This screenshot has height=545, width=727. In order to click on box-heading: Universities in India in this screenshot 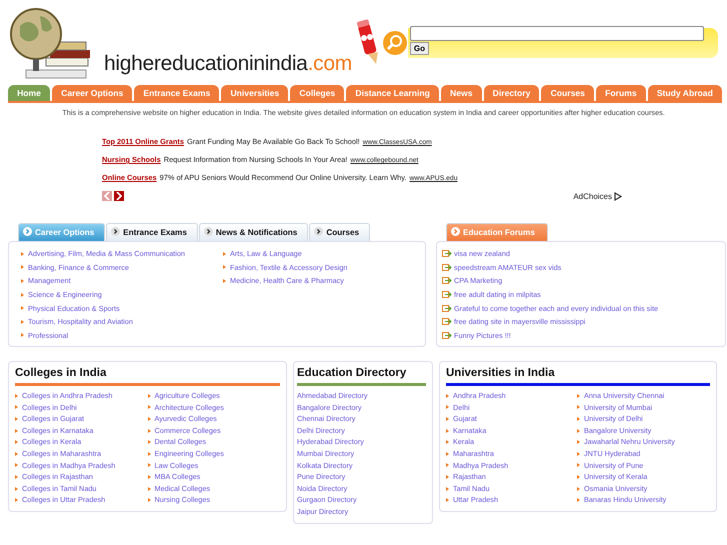, I will do `click(501, 373)`.